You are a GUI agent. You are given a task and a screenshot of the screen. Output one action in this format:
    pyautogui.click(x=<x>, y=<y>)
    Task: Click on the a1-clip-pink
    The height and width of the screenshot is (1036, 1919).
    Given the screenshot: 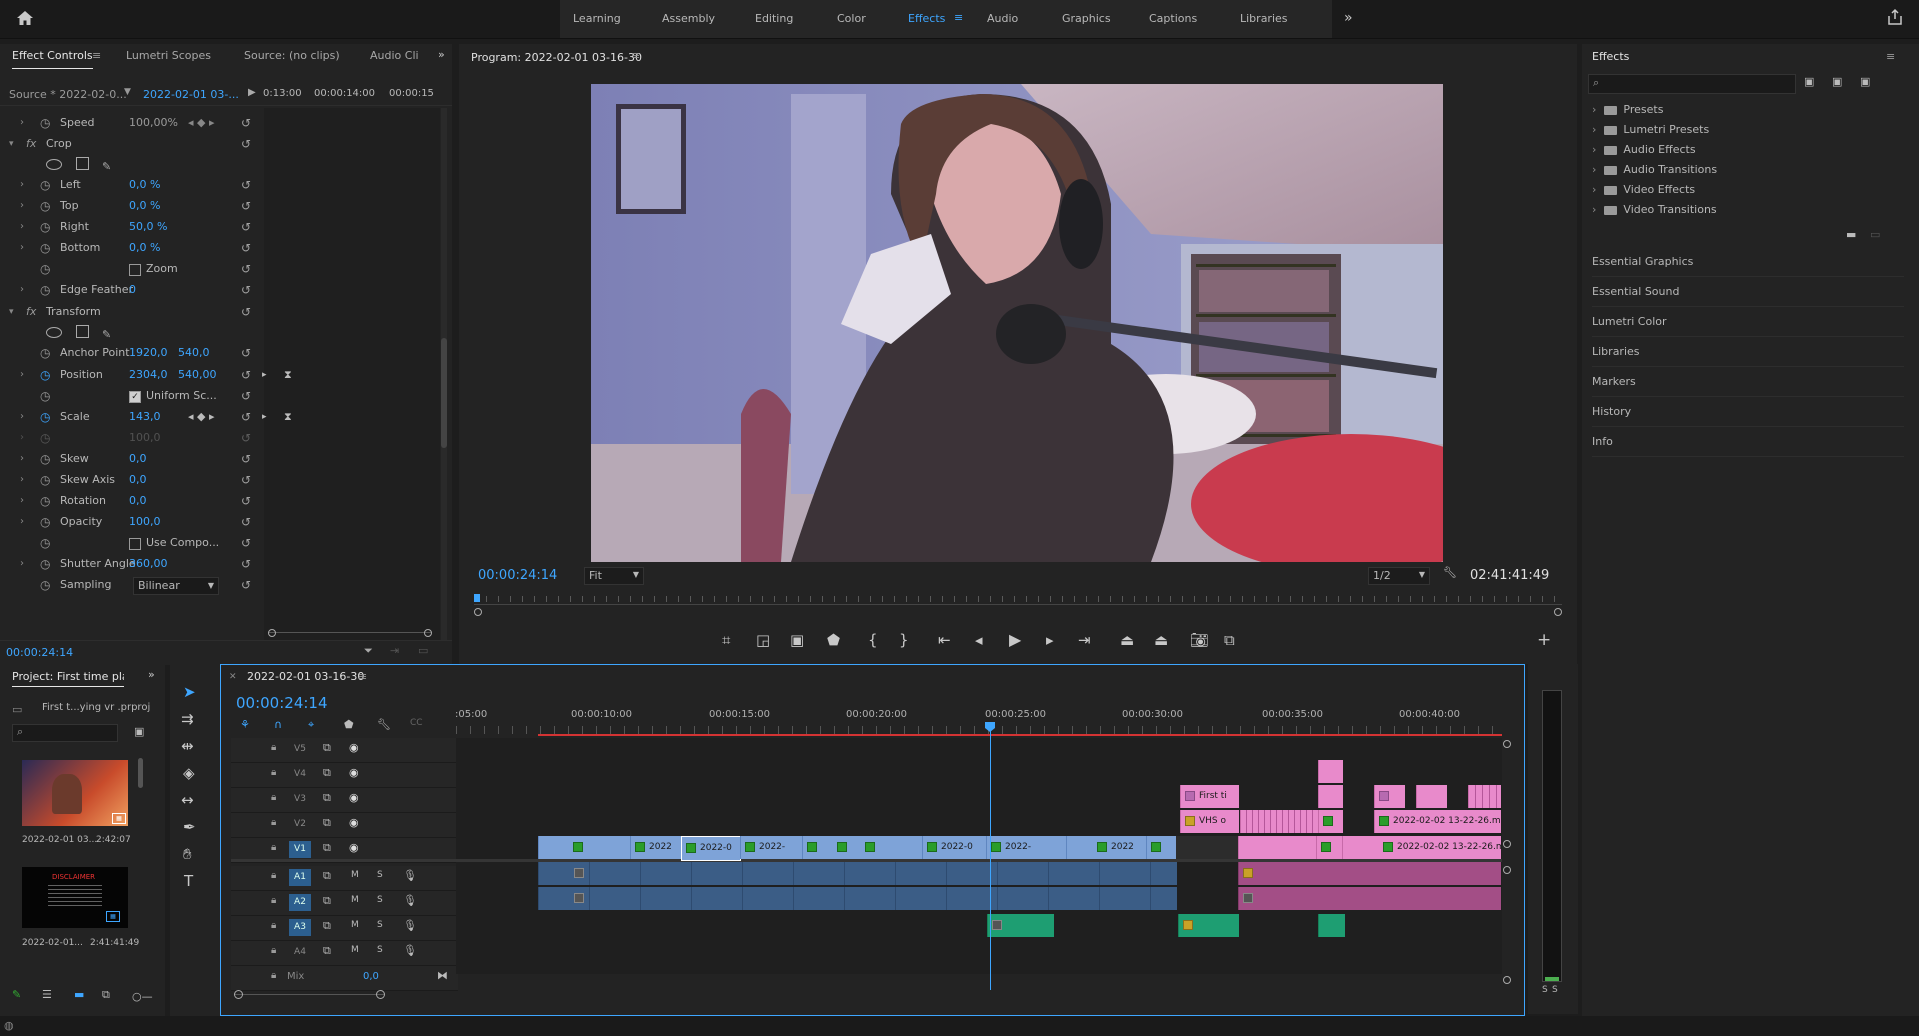 What is the action you would take?
    pyautogui.click(x=1369, y=873)
    